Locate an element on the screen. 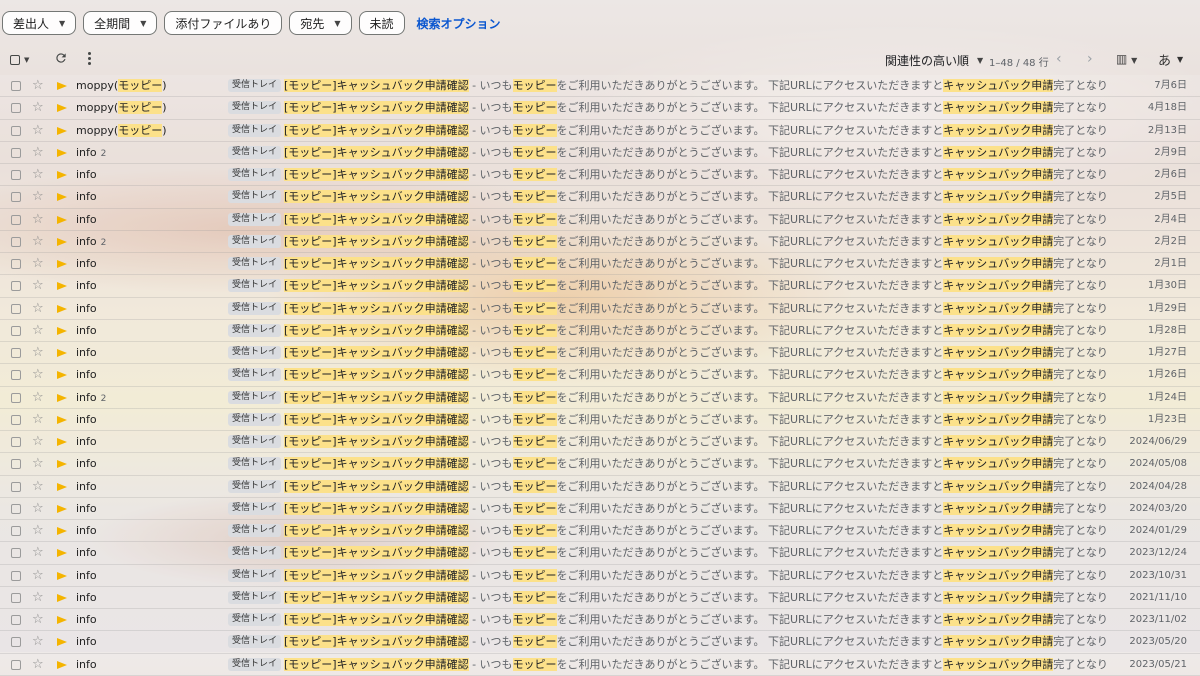 This screenshot has height=676, width=1200. chevron-right-icon: › is located at coordinates (1090, 59).